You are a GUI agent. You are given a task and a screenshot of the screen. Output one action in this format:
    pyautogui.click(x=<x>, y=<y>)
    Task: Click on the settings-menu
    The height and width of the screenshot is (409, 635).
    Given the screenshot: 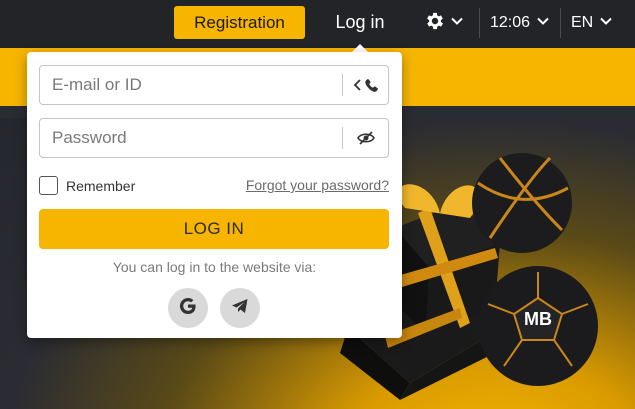 What is the action you would take?
    pyautogui.click(x=444, y=23)
    